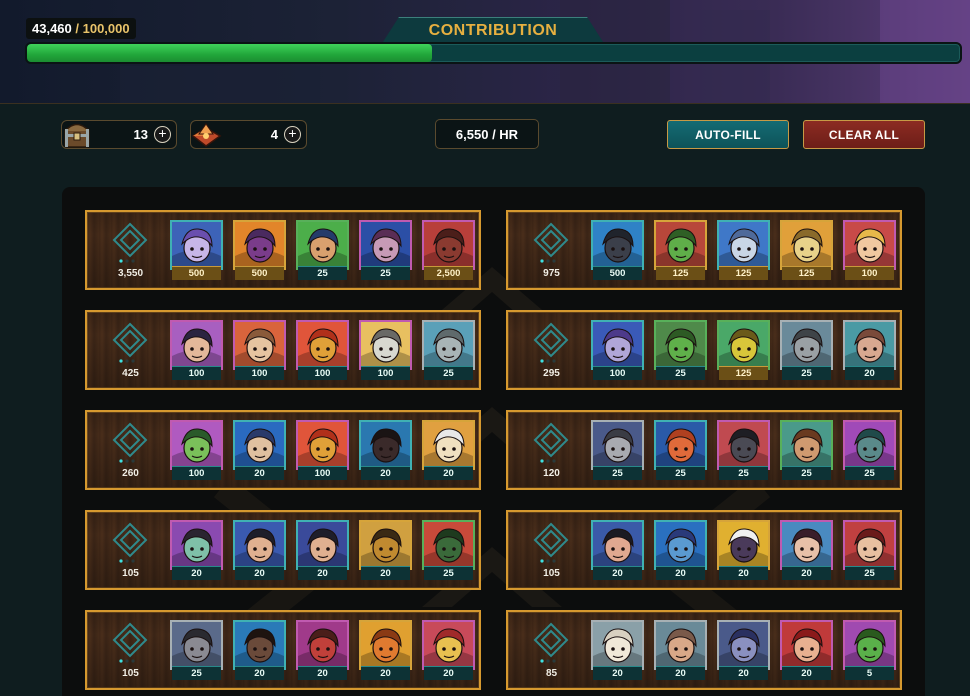  Describe the element at coordinates (728, 134) in the screenshot. I see `auto-fill-button: AUTO-FILL` at that location.